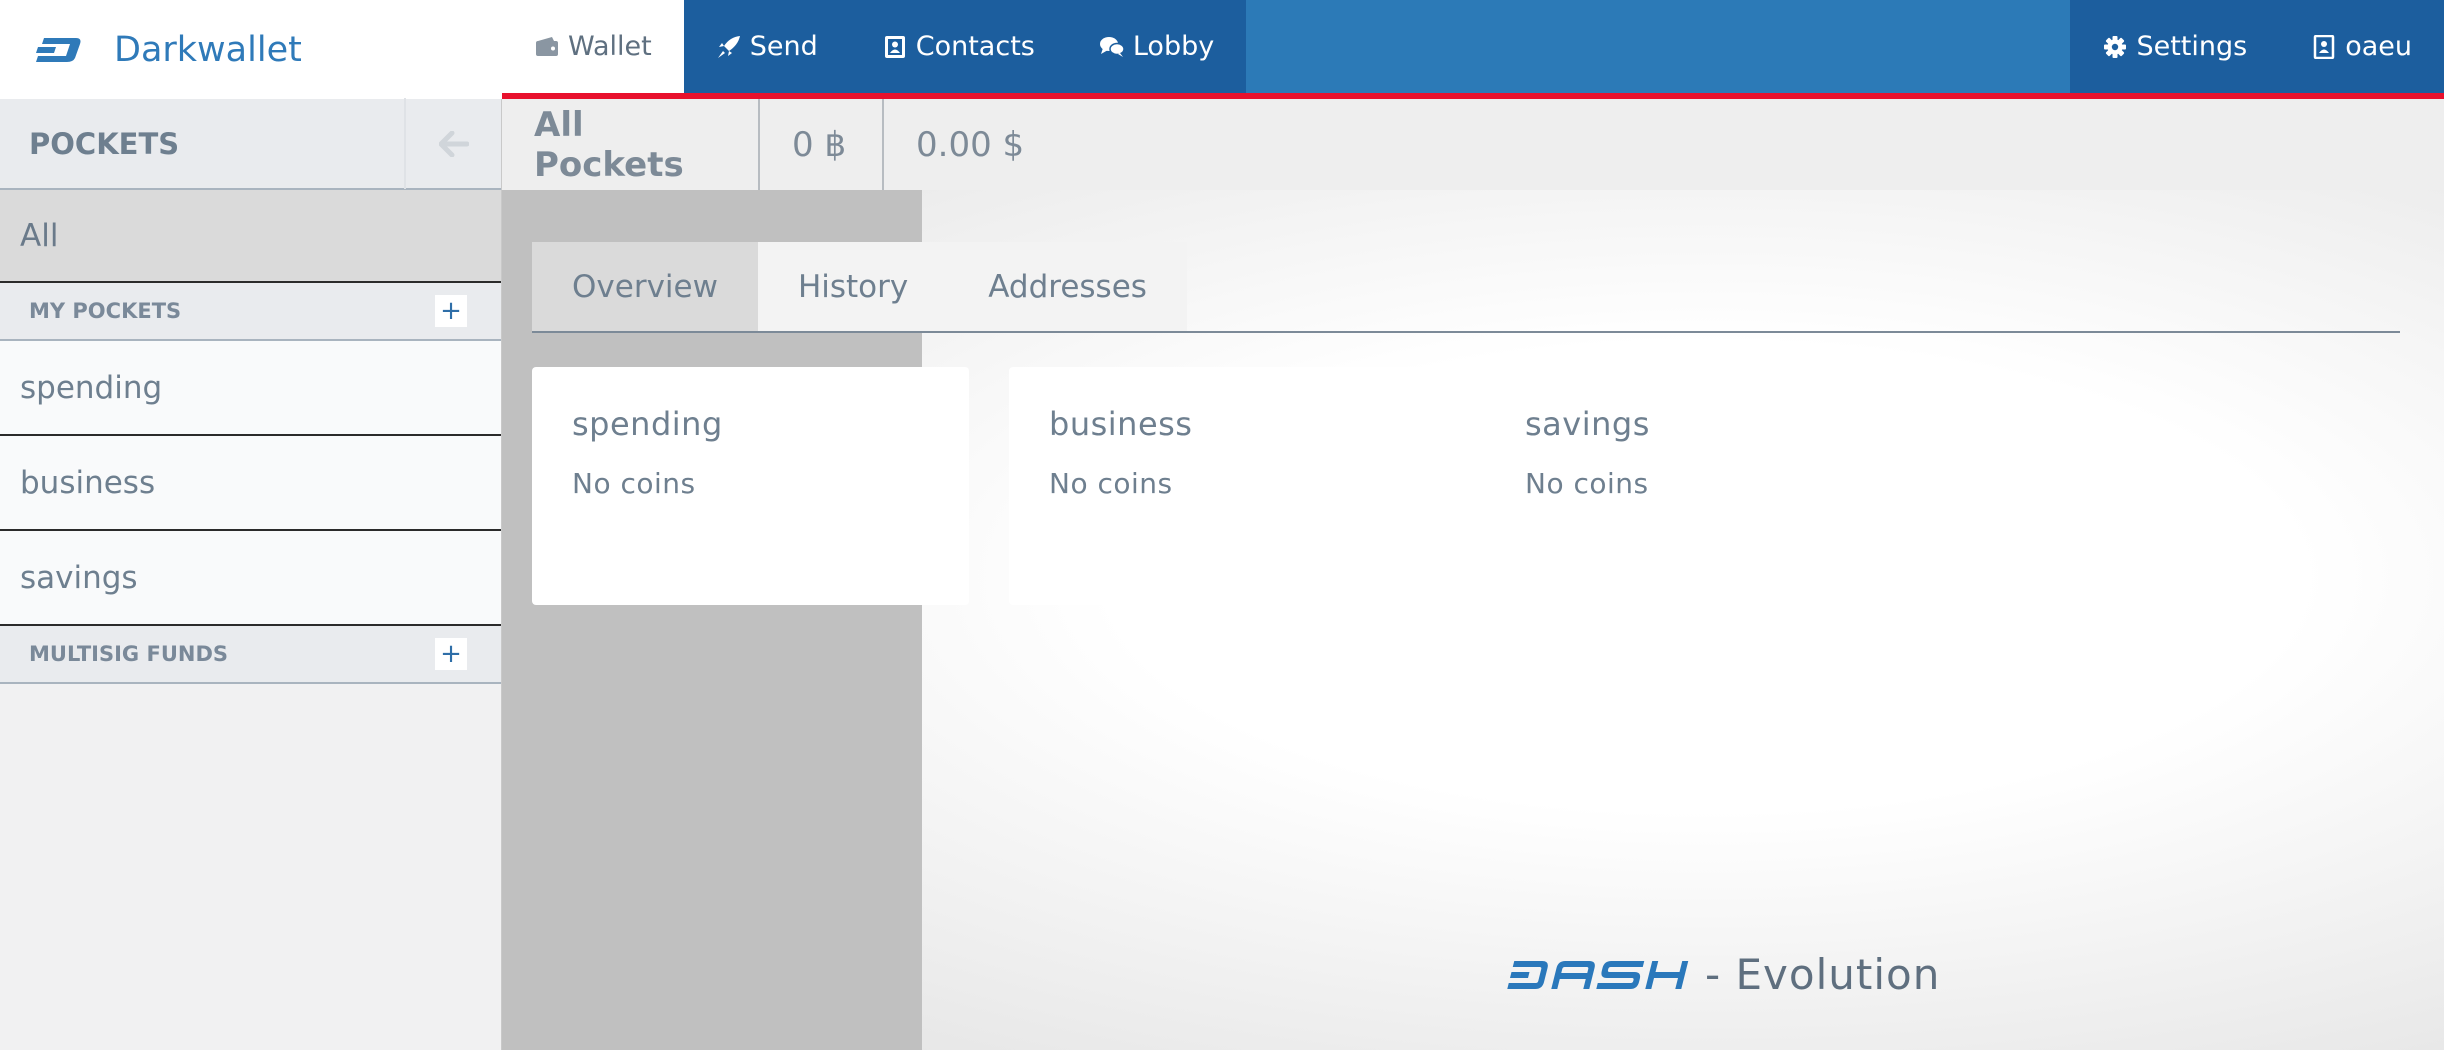 Image resolution: width=2444 pixels, height=1050 pixels. I want to click on brand: Darkwallet, so click(251, 49).